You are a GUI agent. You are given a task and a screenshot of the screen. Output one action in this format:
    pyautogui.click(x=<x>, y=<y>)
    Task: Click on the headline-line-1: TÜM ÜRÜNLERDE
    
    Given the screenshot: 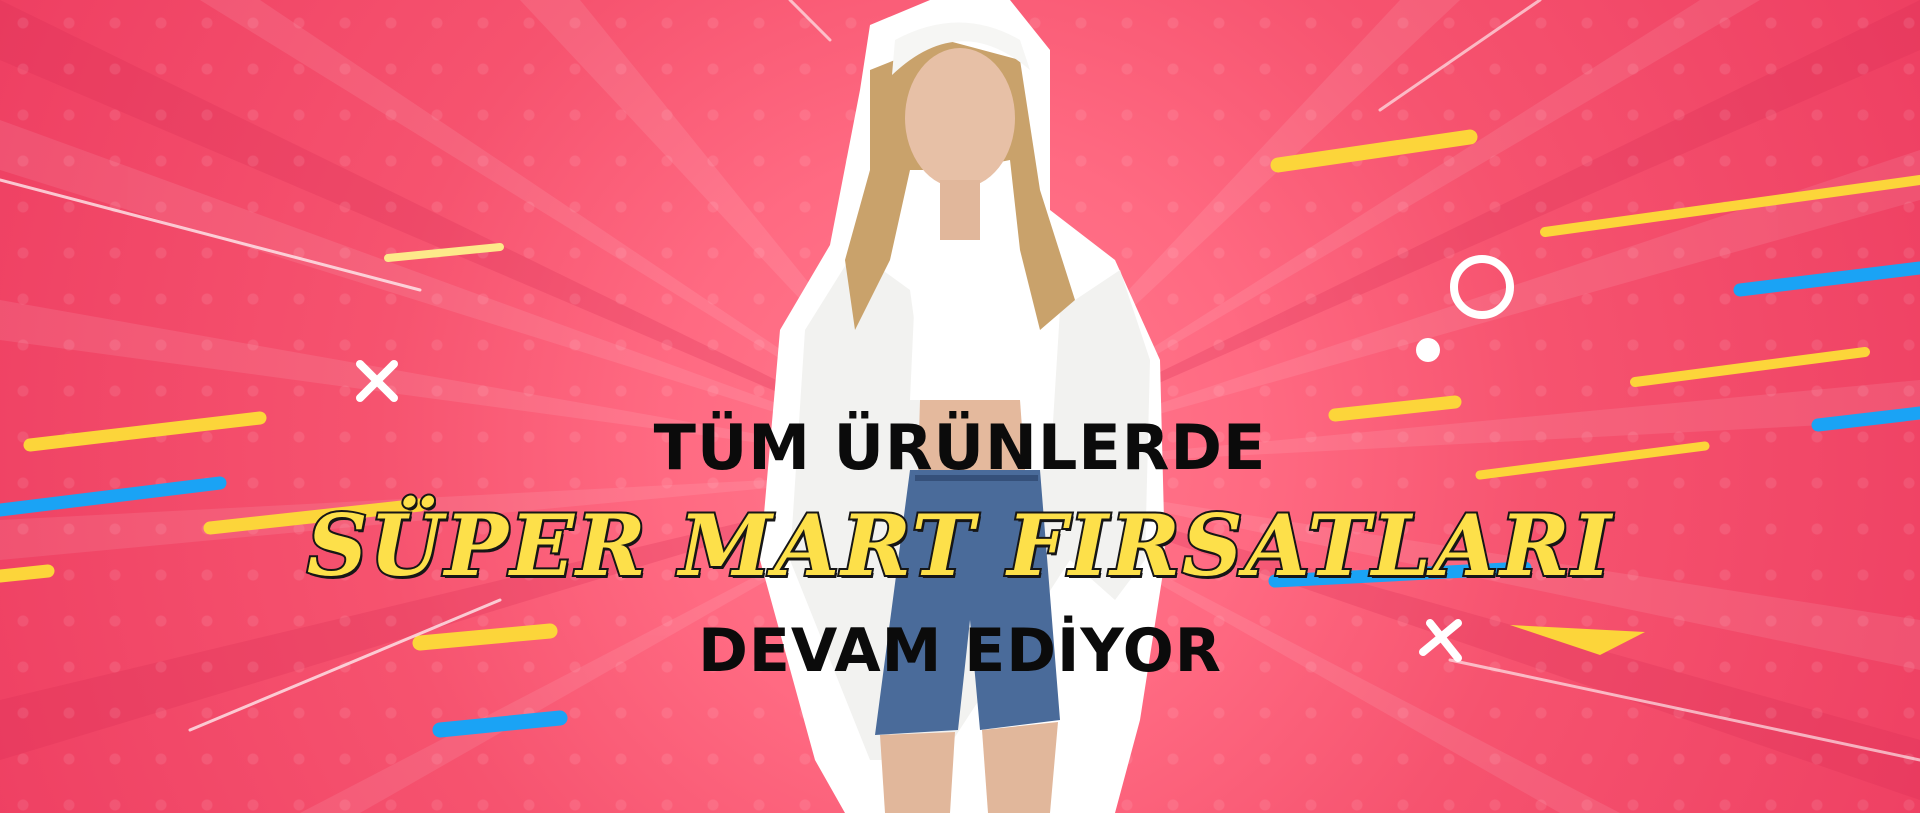 What is the action you would take?
    pyautogui.click(x=960, y=447)
    